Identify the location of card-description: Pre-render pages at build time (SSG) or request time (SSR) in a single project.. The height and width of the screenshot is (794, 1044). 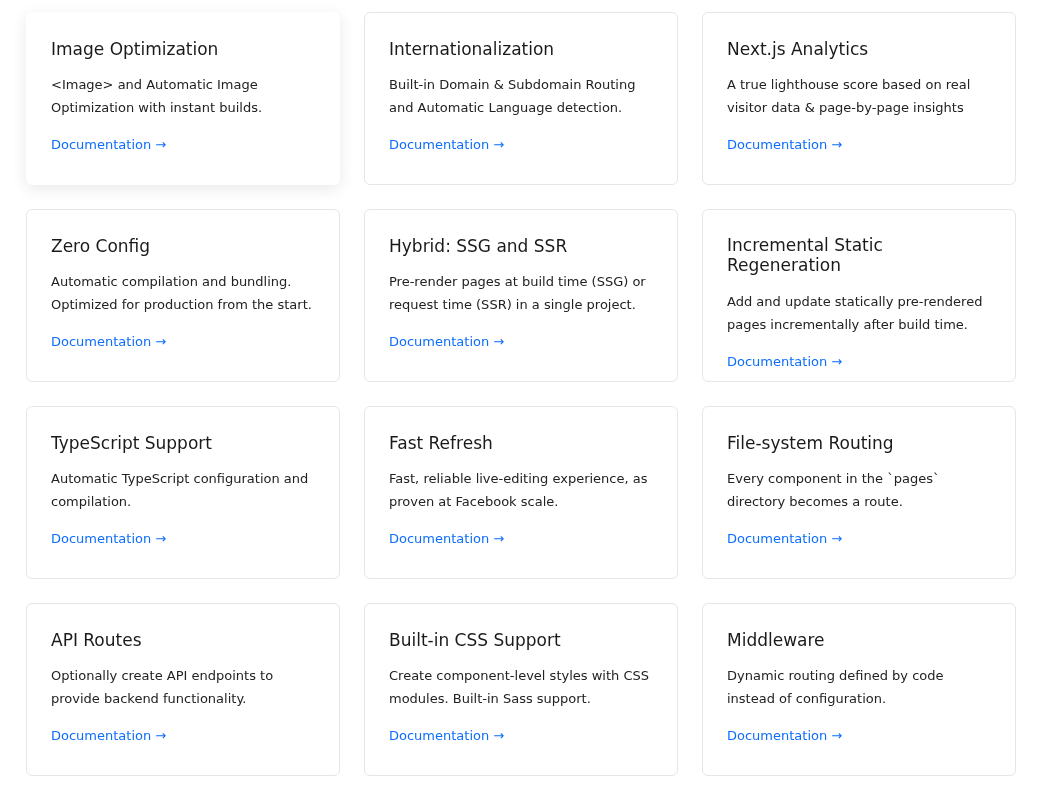
(518, 294).